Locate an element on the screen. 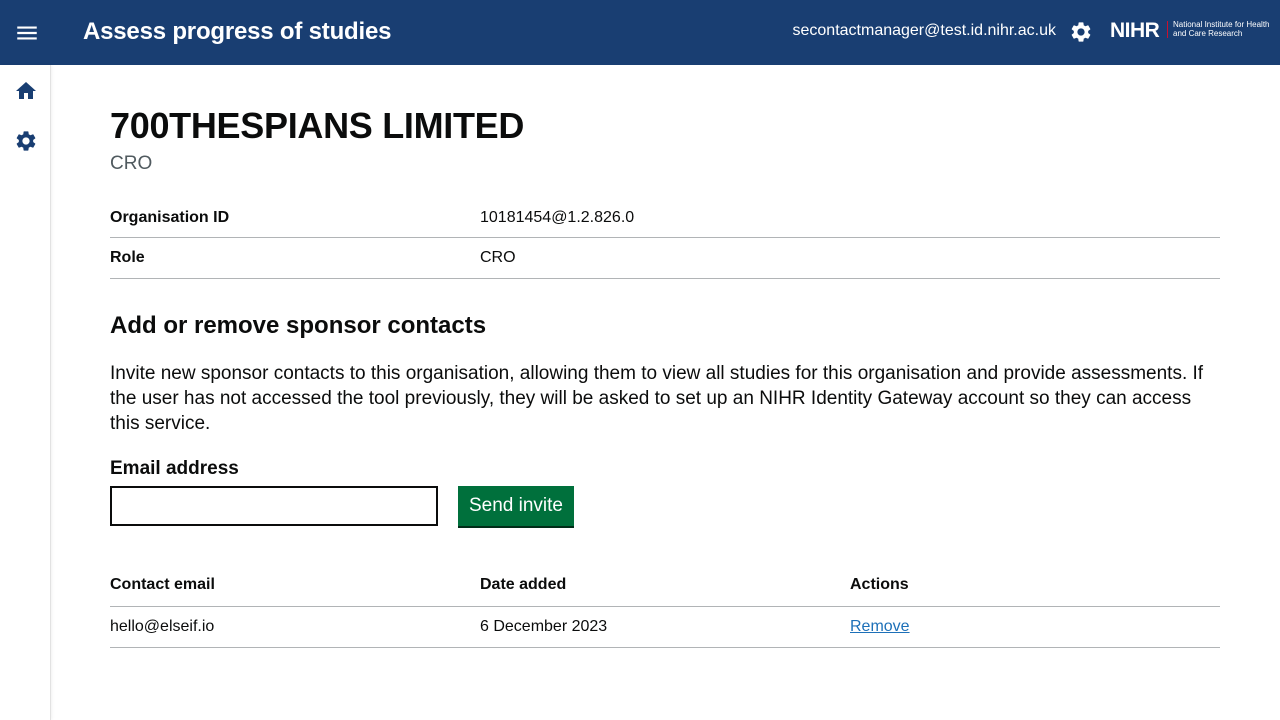  actions-cell: Remove is located at coordinates (1035, 627).